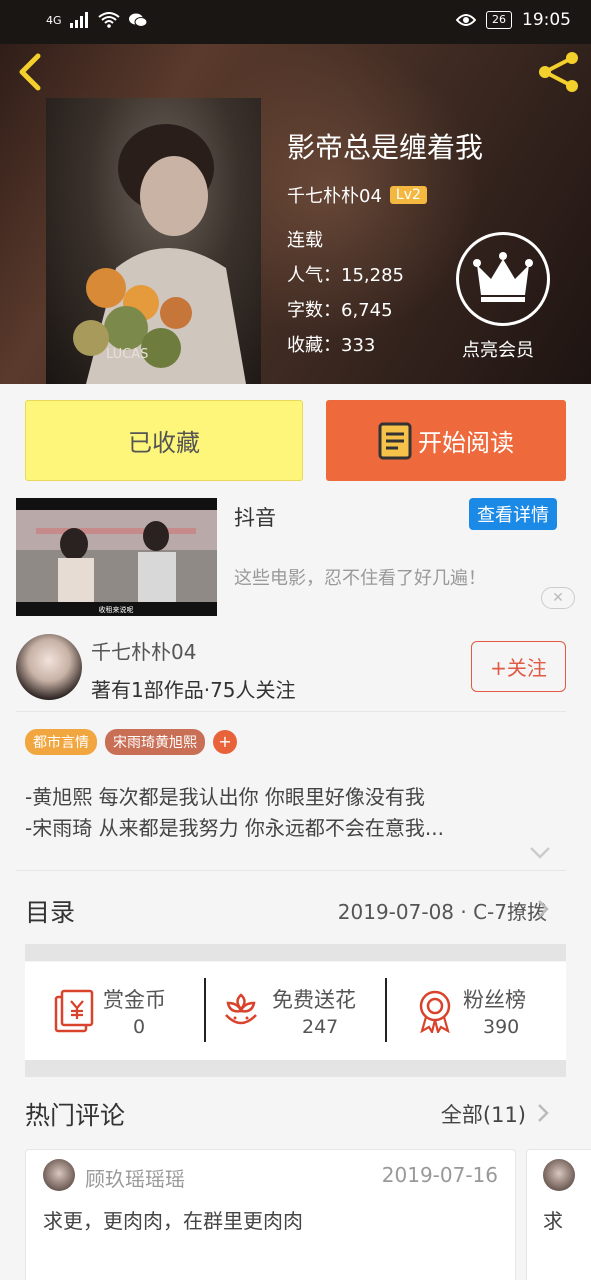  I want to click on all-comments-link: 全部(11), so click(483, 1114).